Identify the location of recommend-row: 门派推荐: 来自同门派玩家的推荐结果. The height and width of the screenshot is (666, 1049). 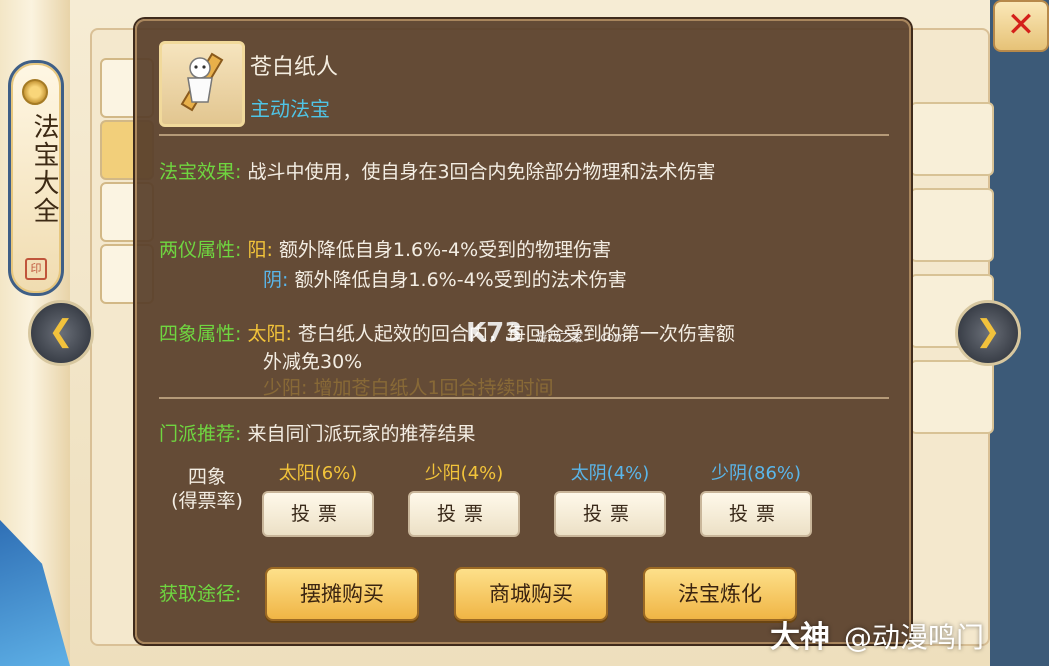
(317, 432).